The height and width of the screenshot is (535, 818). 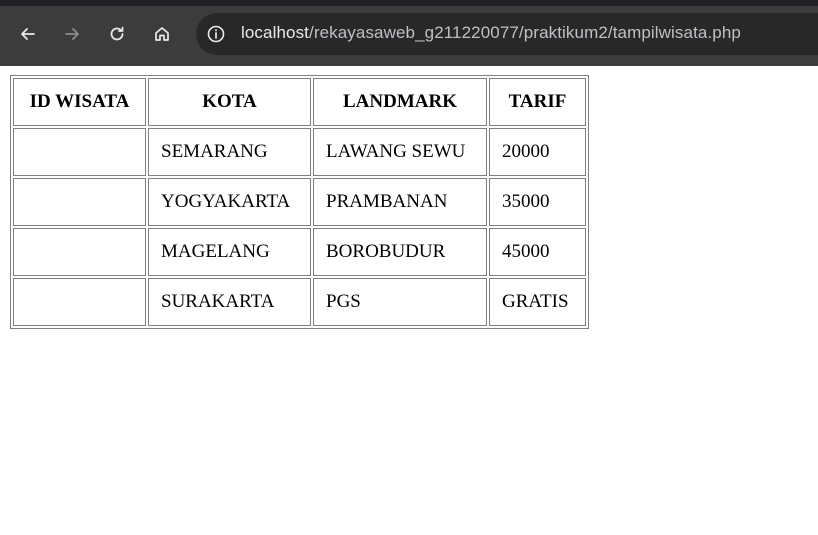 I want to click on table-row: YOGYAKARTA PRAMBANAN 35000, so click(x=299, y=202).